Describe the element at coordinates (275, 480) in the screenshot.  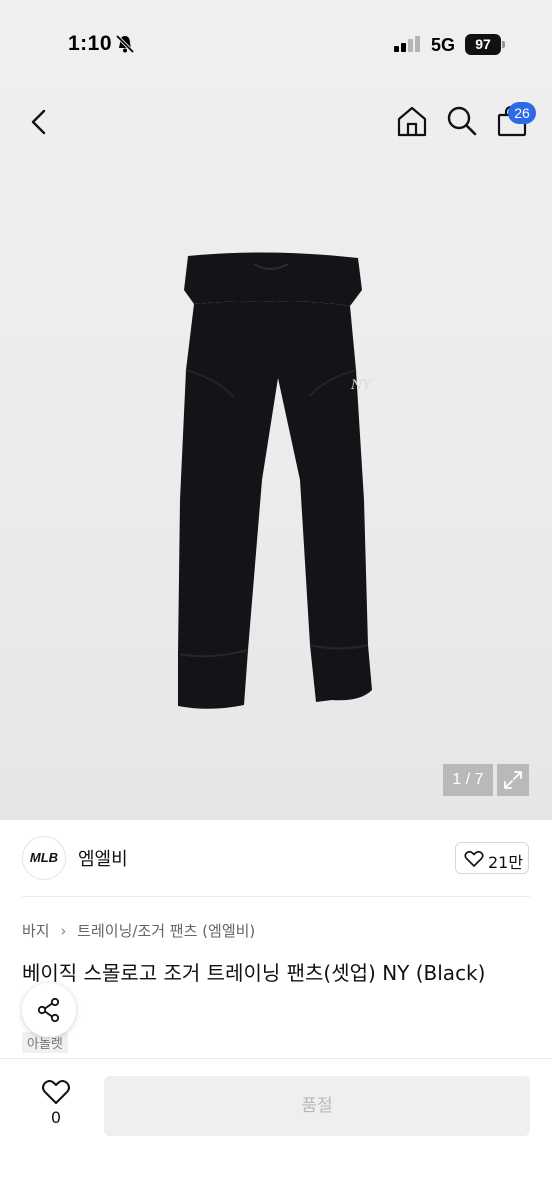
I see `product-image: NY` at that location.